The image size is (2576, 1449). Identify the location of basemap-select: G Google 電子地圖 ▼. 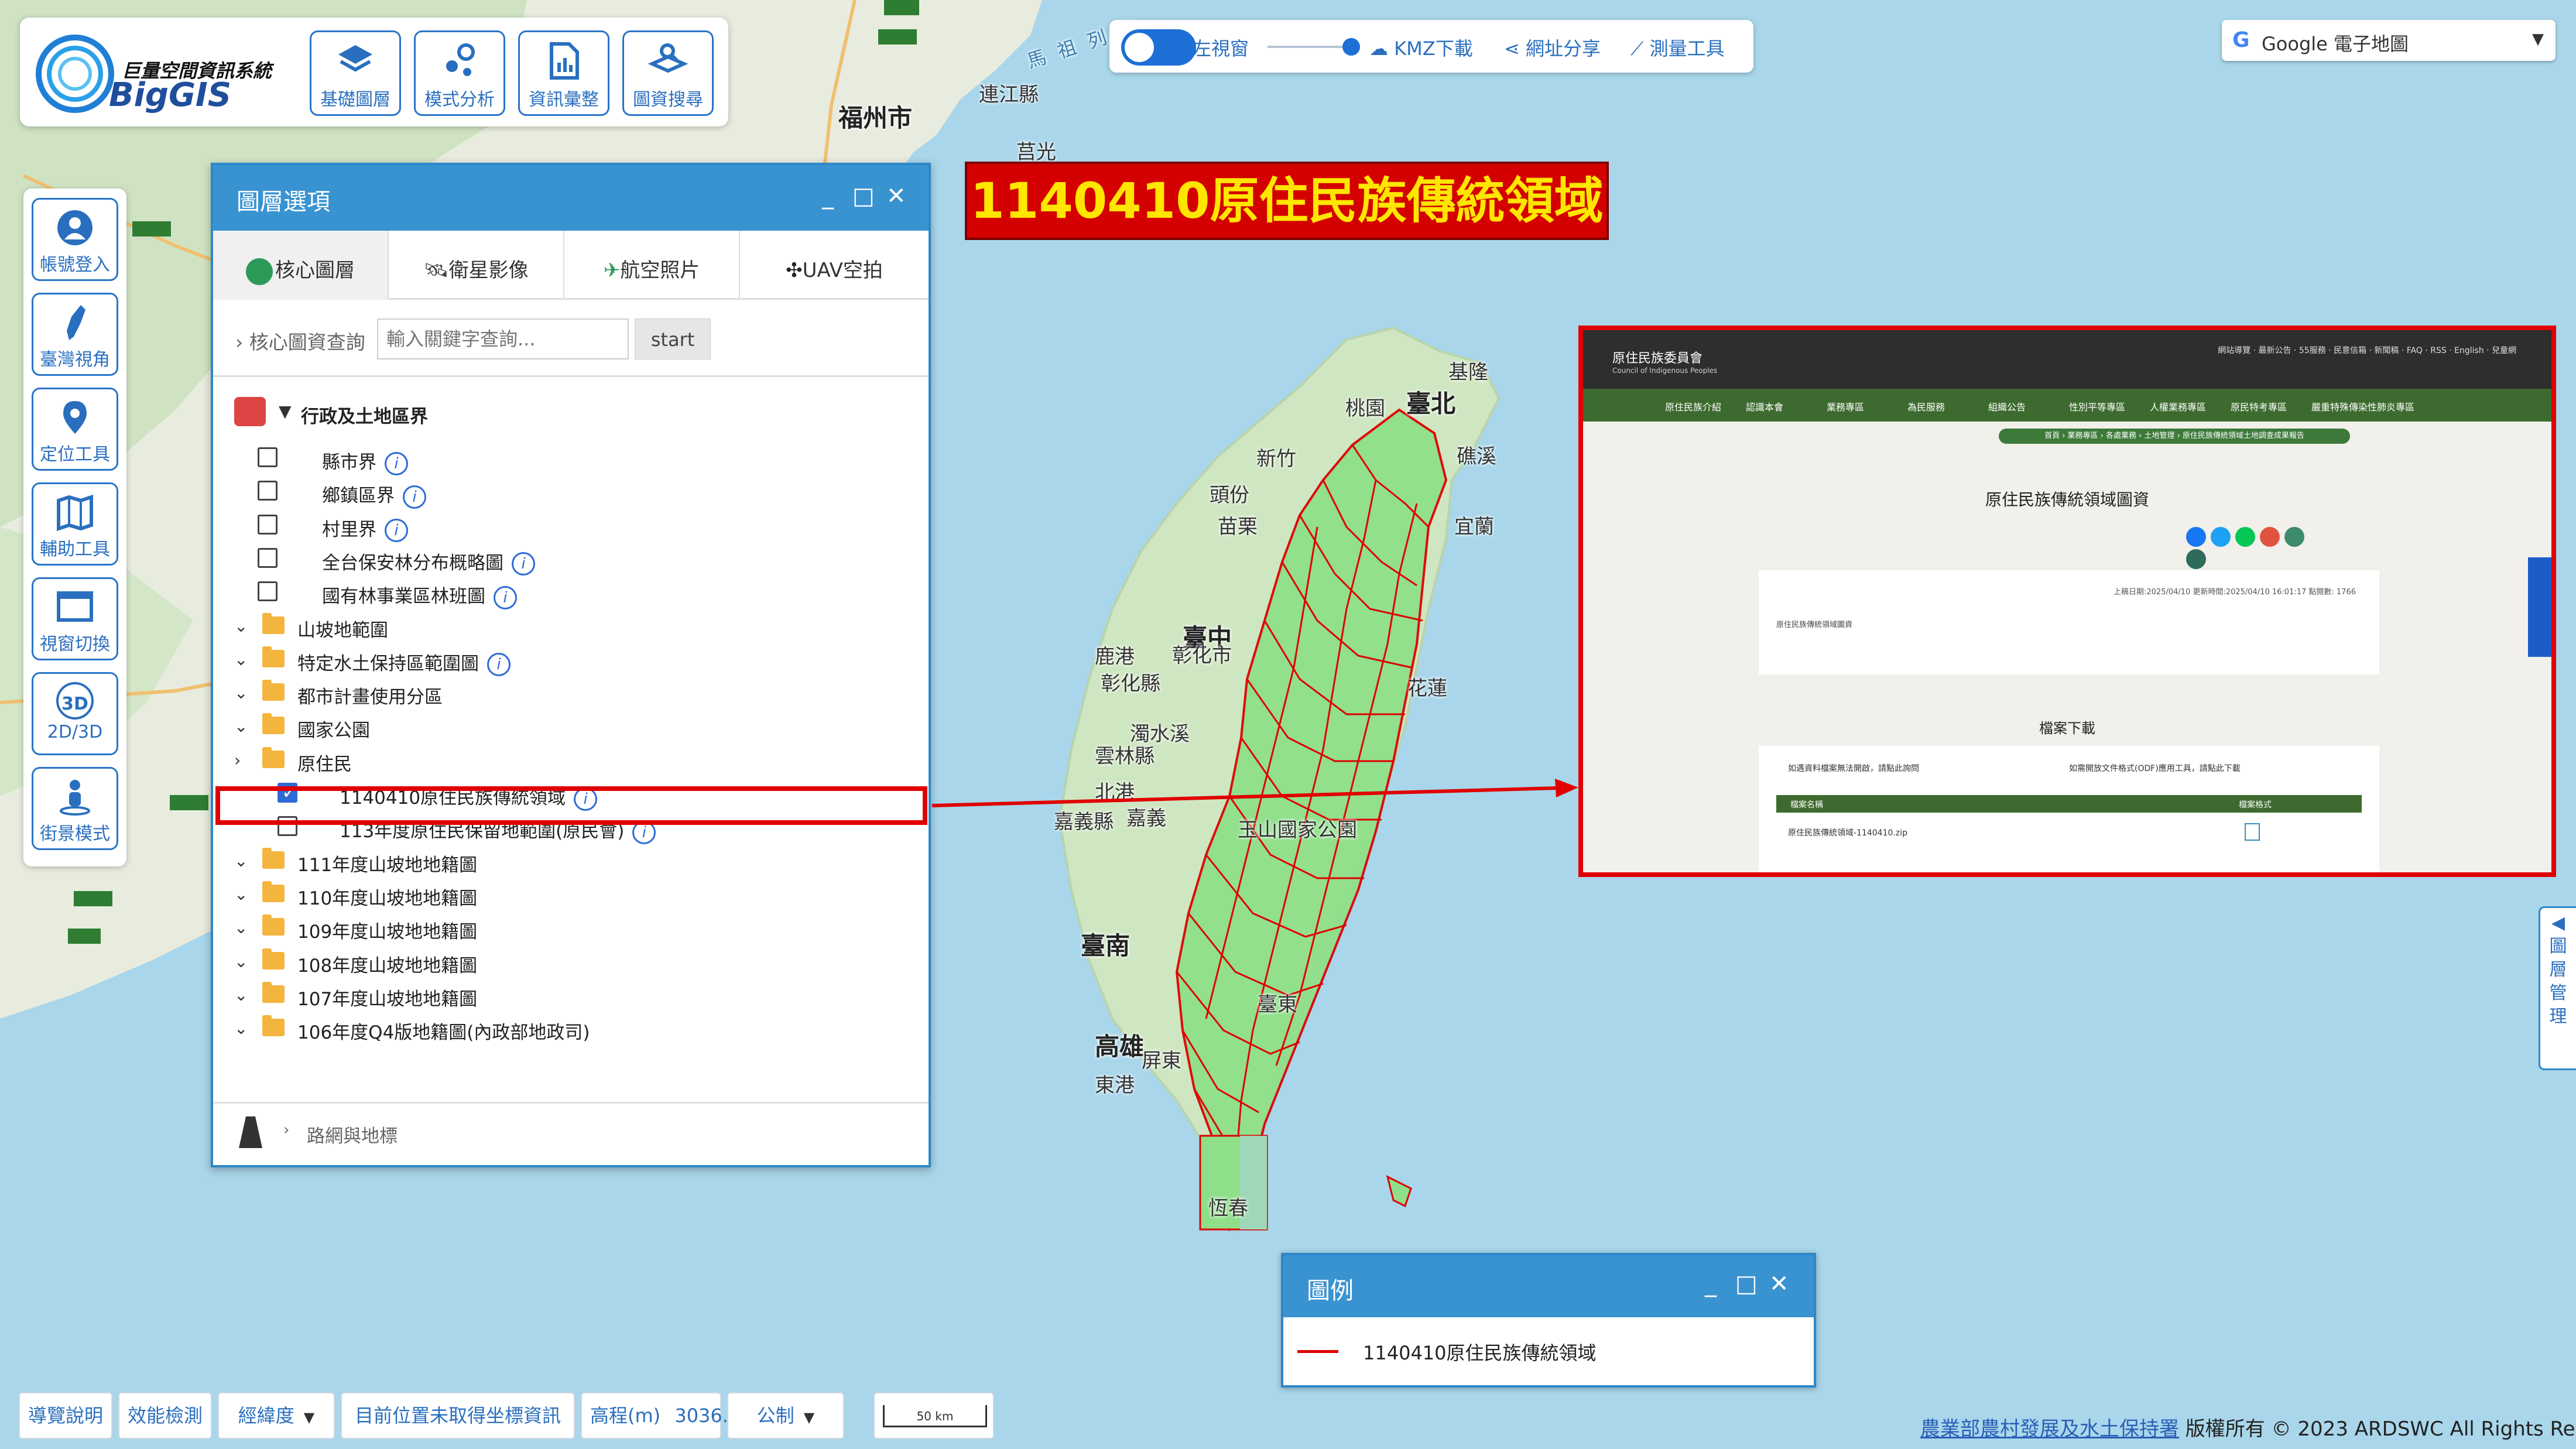
(2389, 40).